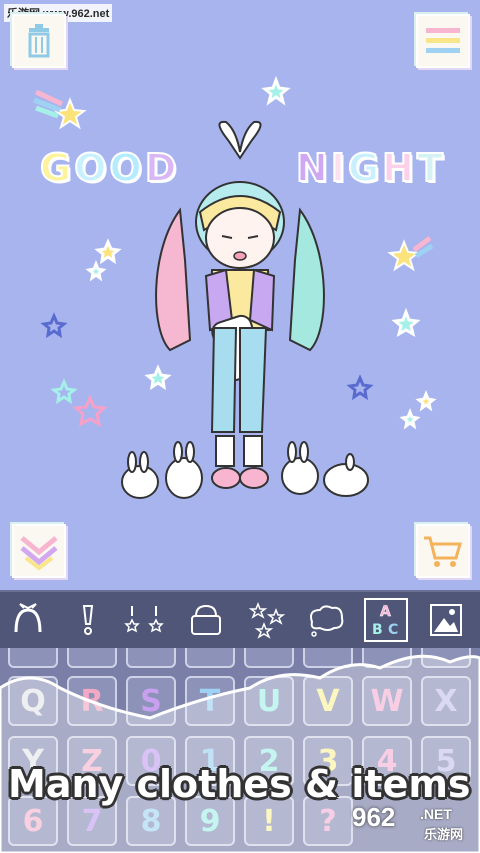 Image resolution: width=480 pixels, height=853 pixels. What do you see at coordinates (92, 701) in the screenshot?
I see `key-R: R` at bounding box center [92, 701].